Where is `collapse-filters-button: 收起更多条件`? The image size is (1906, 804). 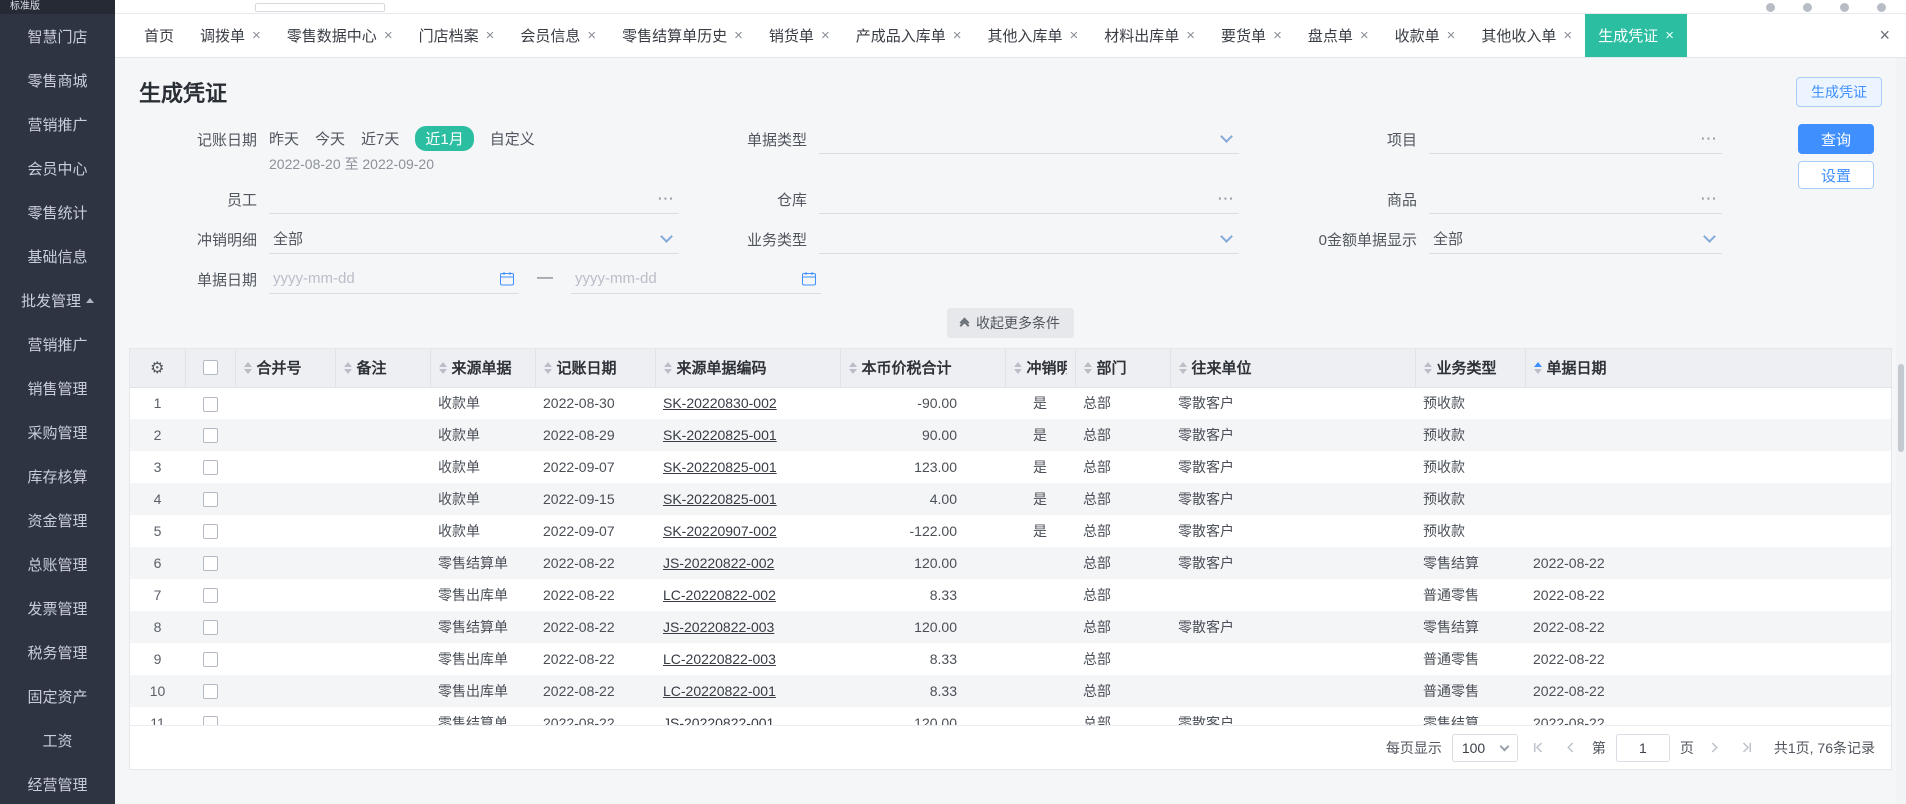
collapse-filters-button: 收起更多条件 is located at coordinates (1010, 323).